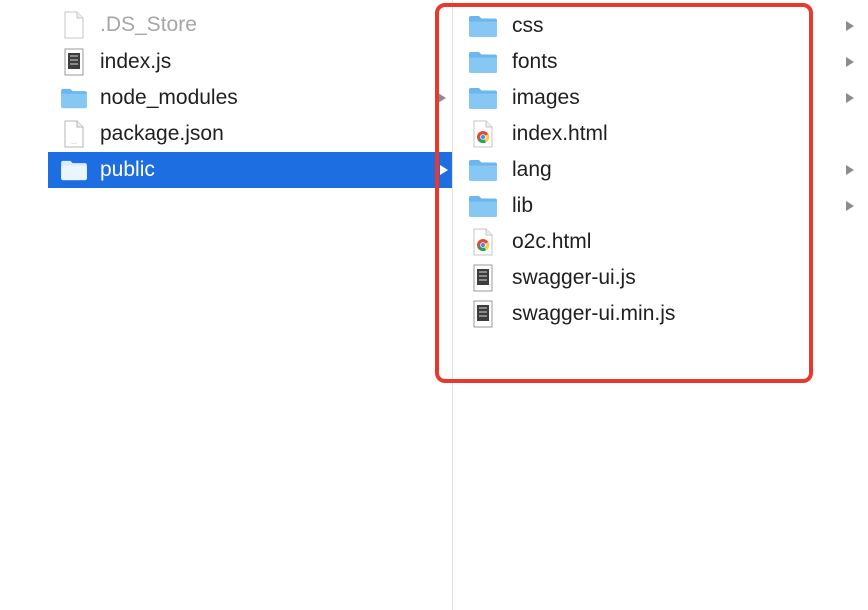 The height and width of the screenshot is (610, 868). What do you see at coordinates (148, 24) in the screenshot?
I see `file-name: .DS_Store` at bounding box center [148, 24].